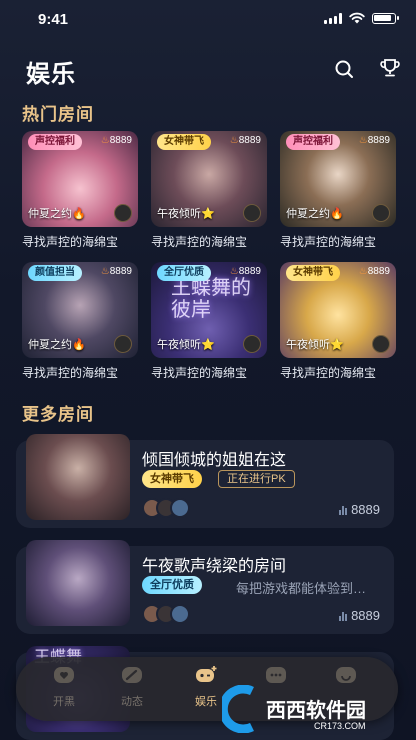  I want to click on page-title: 娱乐, so click(51, 74).